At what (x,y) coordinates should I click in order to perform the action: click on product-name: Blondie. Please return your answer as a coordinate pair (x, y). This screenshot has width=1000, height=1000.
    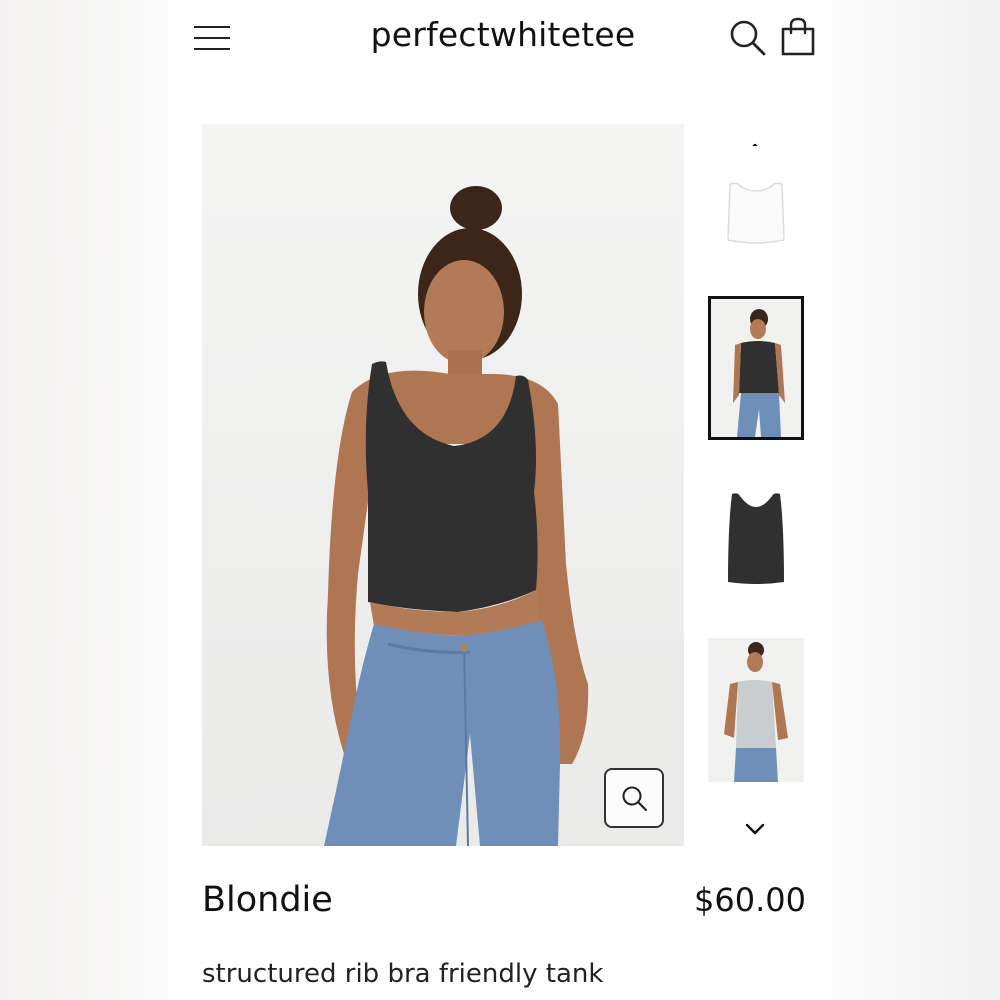
    Looking at the image, I should click on (267, 900).